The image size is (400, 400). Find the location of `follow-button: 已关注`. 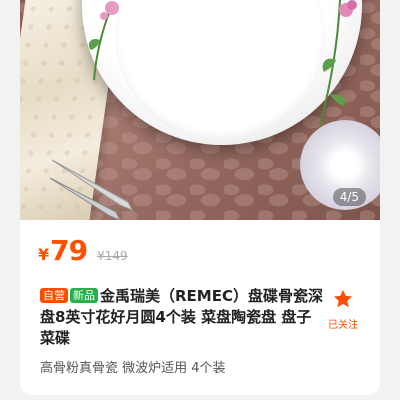

follow-button: 已关注 is located at coordinates (343, 309).